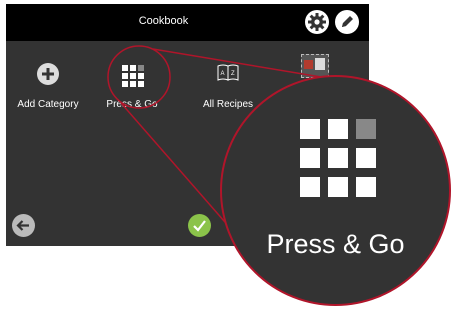 The width and height of the screenshot is (455, 310). Describe the element at coordinates (335, 244) in the screenshot. I see `callout-label: Press & Go` at that location.